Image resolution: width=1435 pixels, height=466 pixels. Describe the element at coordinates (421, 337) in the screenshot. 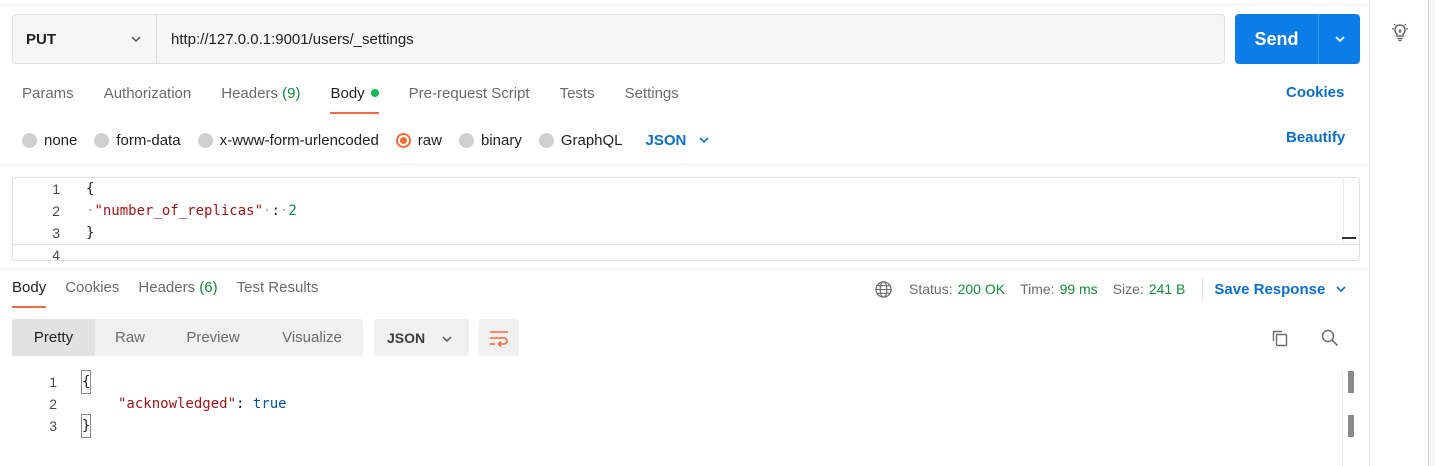

I see `response-format-select: JSON` at that location.